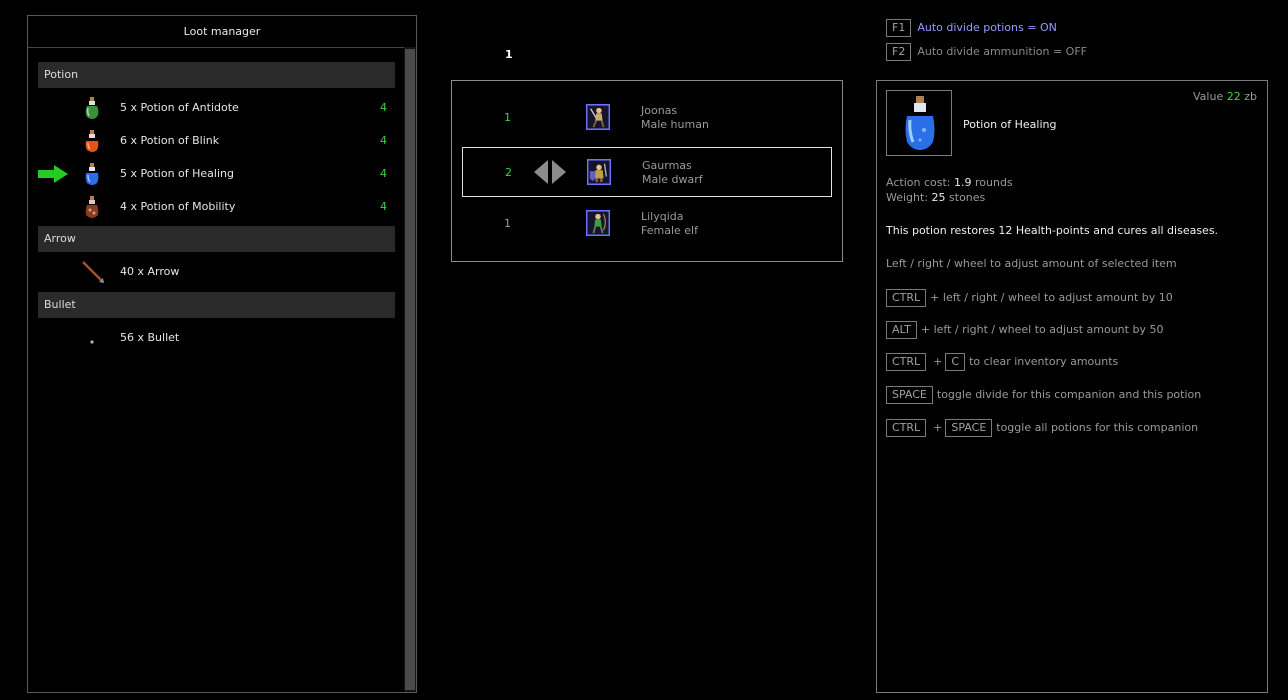  I want to click on loot-item-antidote: 5 x Potion of Antidote 4, so click(216, 107).